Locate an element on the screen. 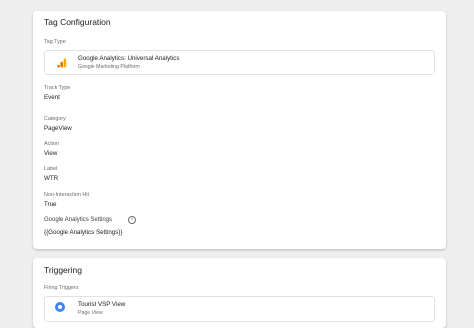 This screenshot has height=328, width=474. trigger-type: Page View is located at coordinates (90, 313).